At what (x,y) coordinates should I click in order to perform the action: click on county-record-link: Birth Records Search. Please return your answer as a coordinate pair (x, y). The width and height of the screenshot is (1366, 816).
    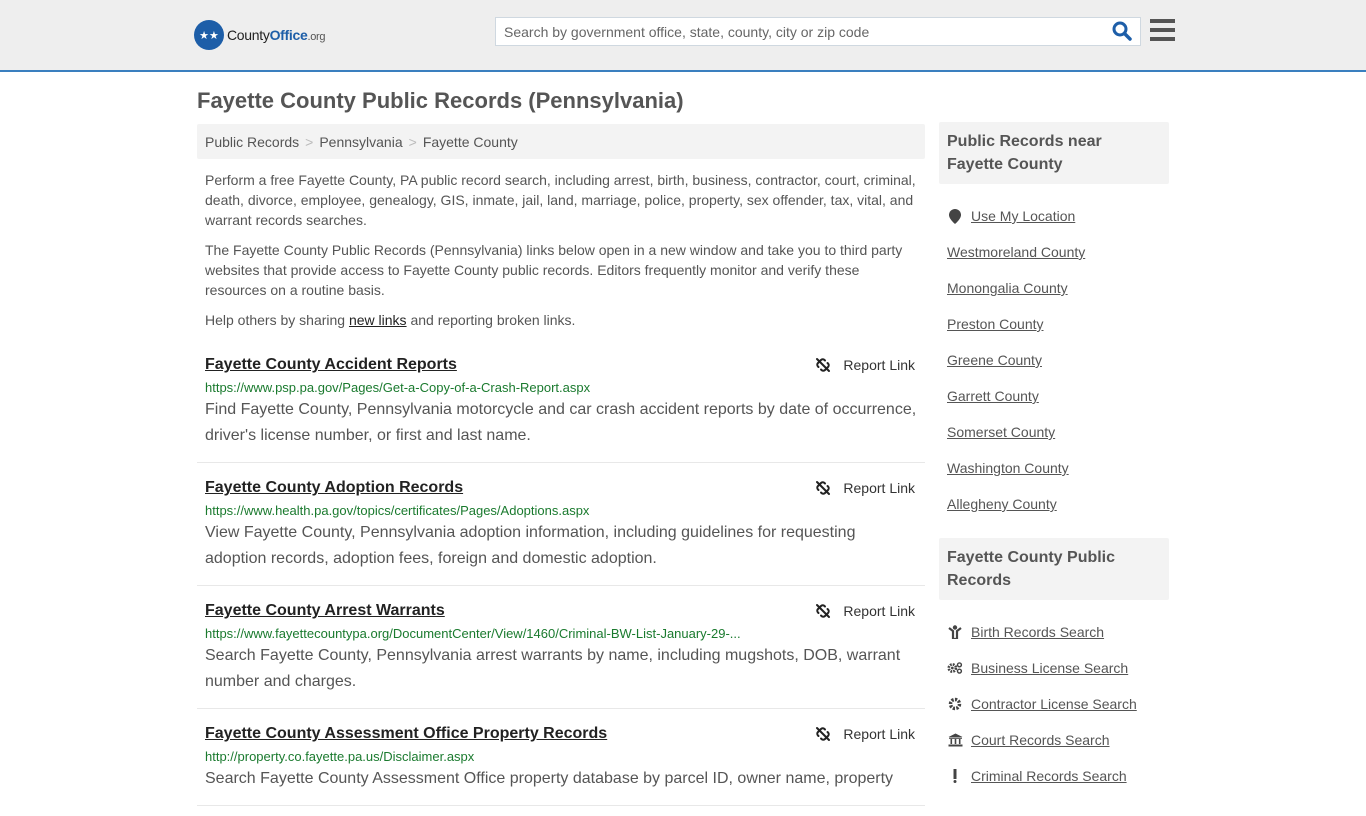
    Looking at the image, I should click on (1037, 632).